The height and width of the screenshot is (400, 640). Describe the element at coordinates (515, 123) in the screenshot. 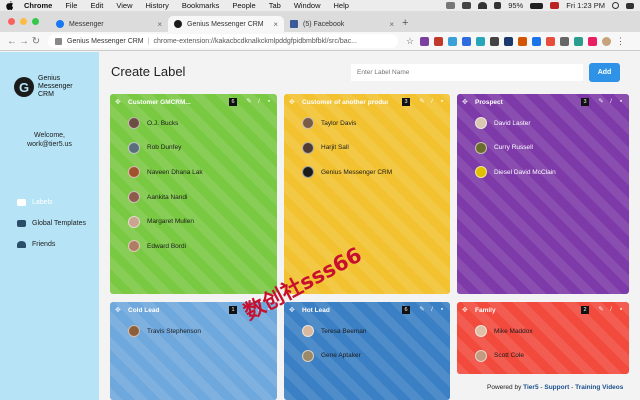

I see `member-item: David Laster` at that location.